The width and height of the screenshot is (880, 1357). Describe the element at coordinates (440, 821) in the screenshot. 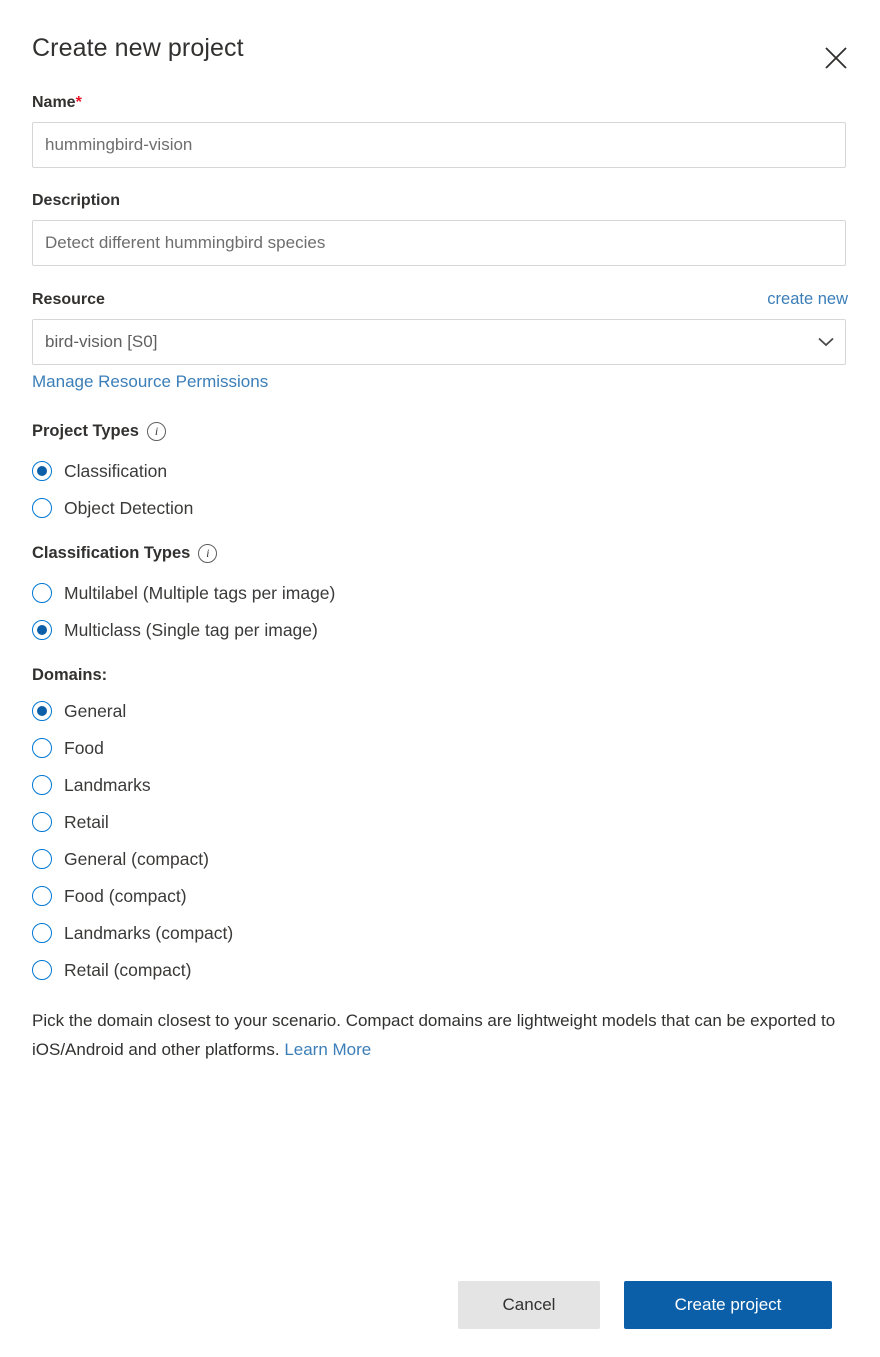

I see `radio-domain-retail: Retail` at that location.